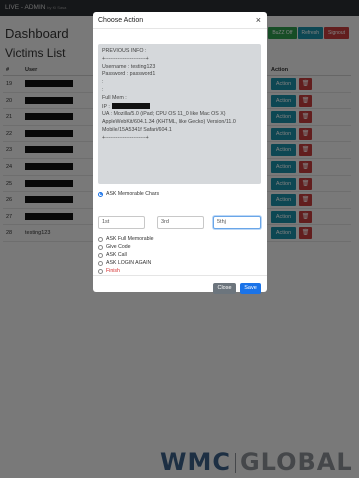 The height and width of the screenshot is (478, 359). What do you see at coordinates (129, 74) in the screenshot?
I see `info-password: Password : password1` at bounding box center [129, 74].